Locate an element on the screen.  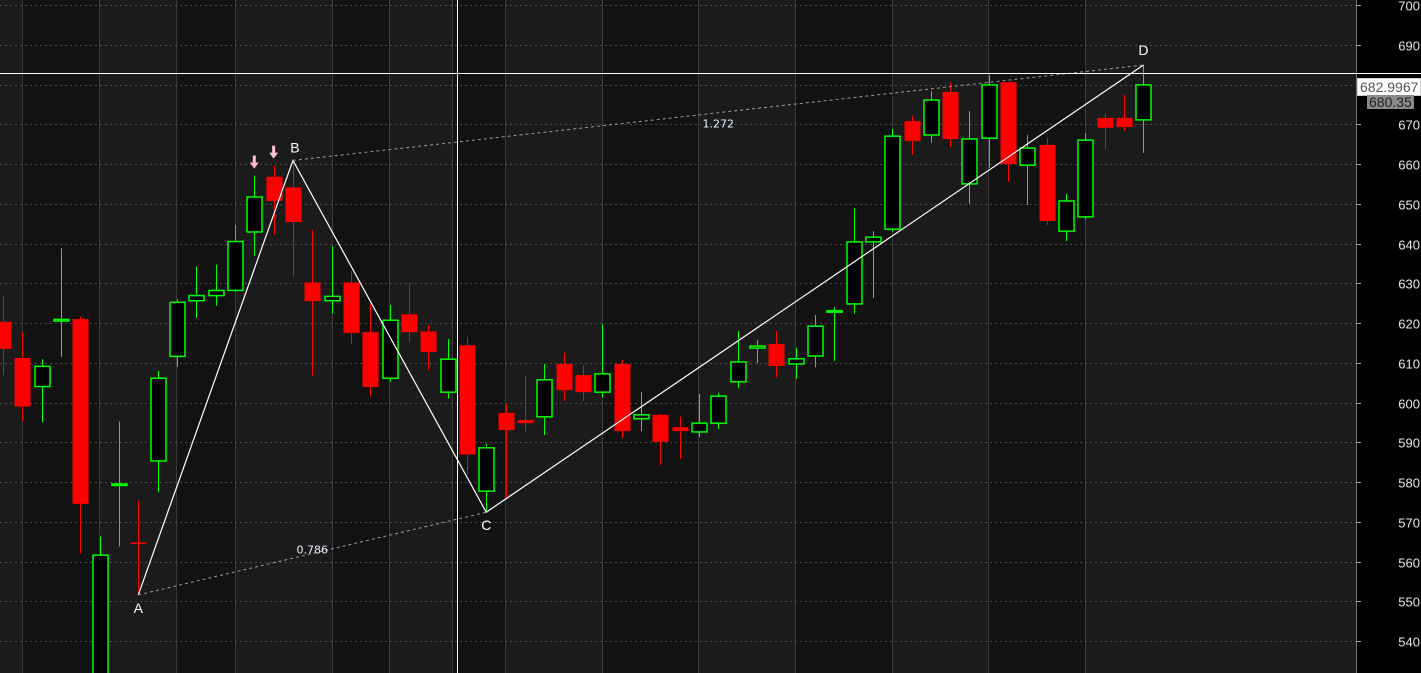
pattern-point-label: D is located at coordinates (1143, 50).